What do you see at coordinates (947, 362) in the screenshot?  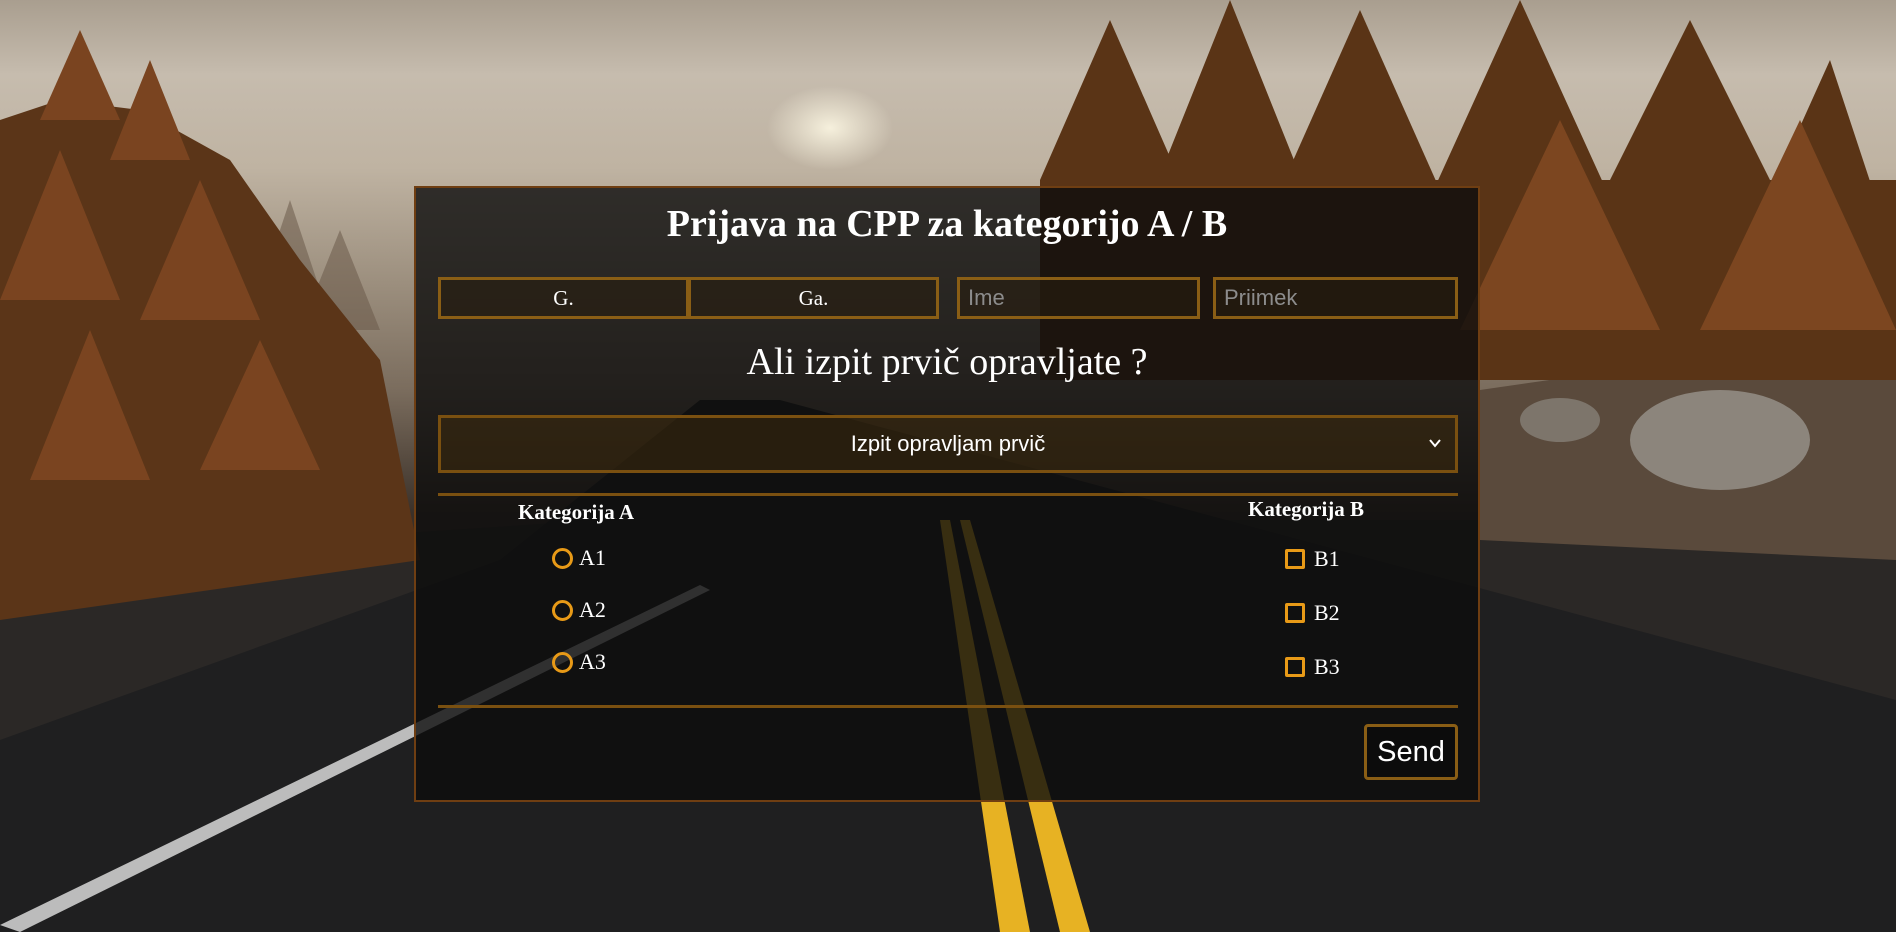 I see `first-attempt-question: Ali izpit prvič opravljate ?` at bounding box center [947, 362].